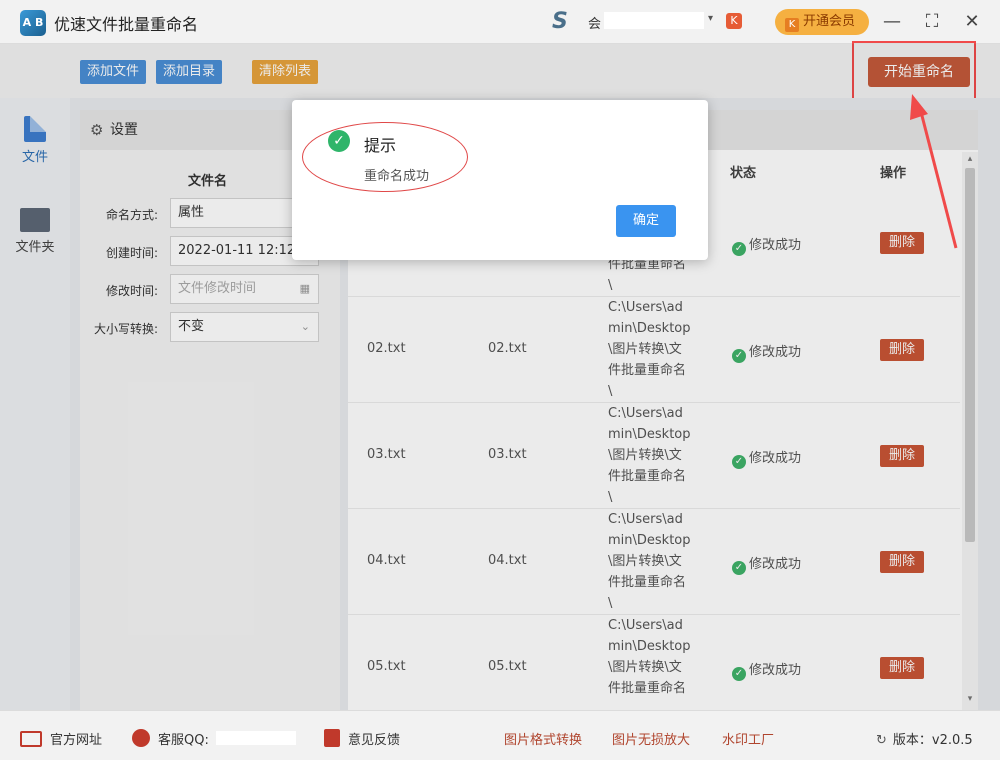 This screenshot has height=760, width=1000. I want to click on vip-button: K 开通会员, so click(822, 22).